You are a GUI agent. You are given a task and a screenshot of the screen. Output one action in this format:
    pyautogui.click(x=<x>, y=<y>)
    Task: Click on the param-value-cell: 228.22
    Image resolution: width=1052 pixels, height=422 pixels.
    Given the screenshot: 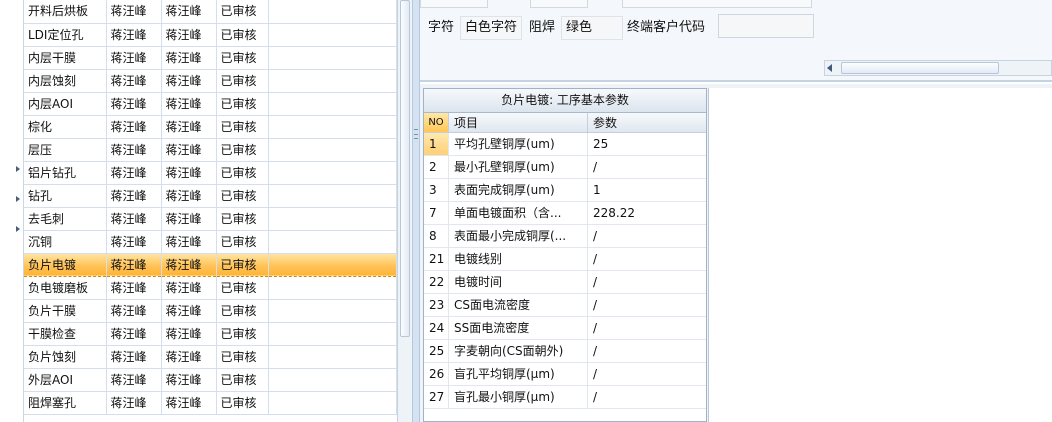 What is the action you would take?
    pyautogui.click(x=647, y=213)
    